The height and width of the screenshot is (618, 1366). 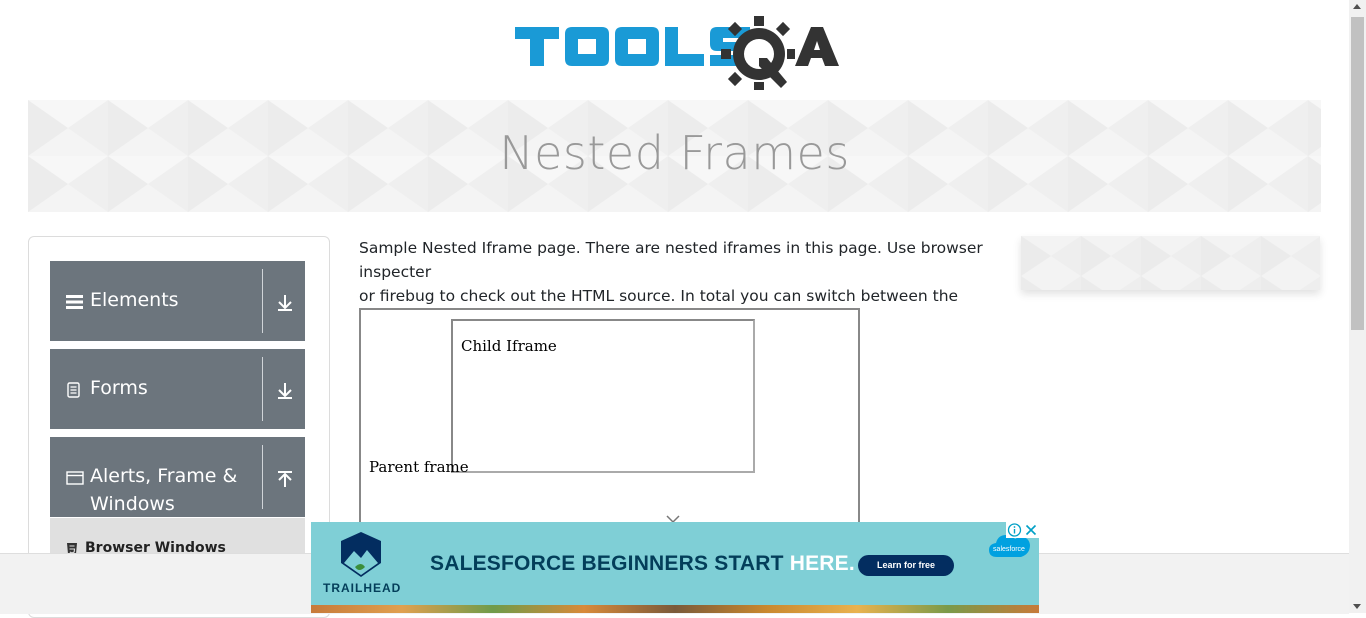 I want to click on document-icon, so click(x=74, y=392).